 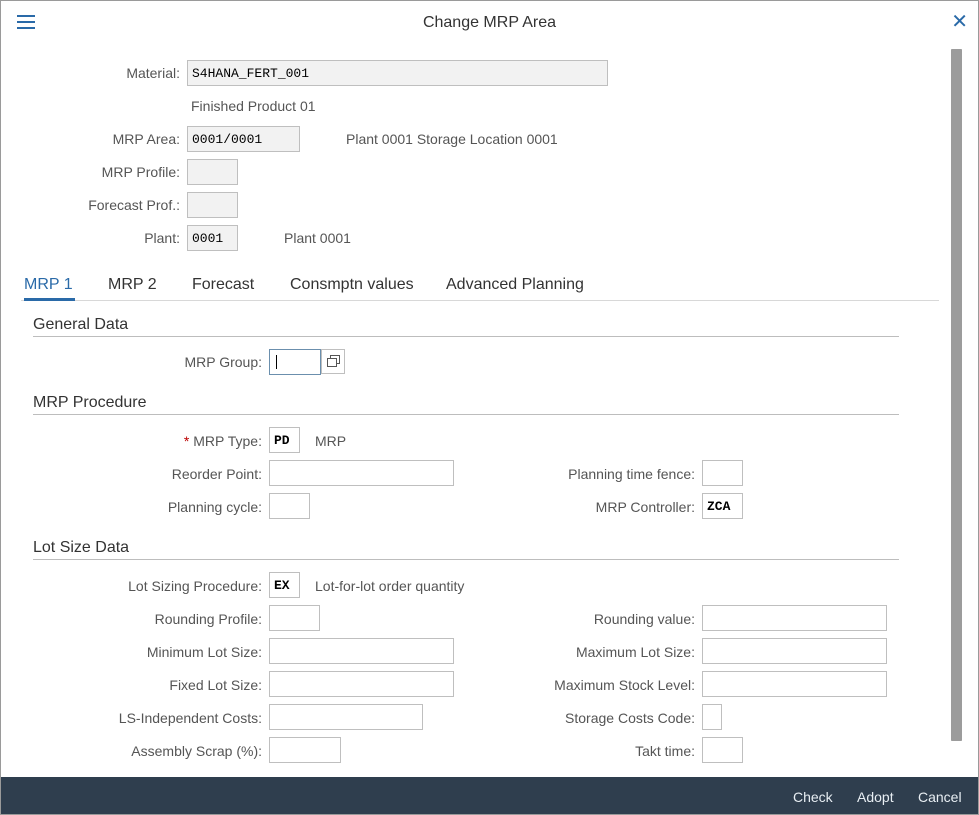 What do you see at coordinates (243, 139) in the screenshot?
I see `mrp-area-field: 0001/0001` at bounding box center [243, 139].